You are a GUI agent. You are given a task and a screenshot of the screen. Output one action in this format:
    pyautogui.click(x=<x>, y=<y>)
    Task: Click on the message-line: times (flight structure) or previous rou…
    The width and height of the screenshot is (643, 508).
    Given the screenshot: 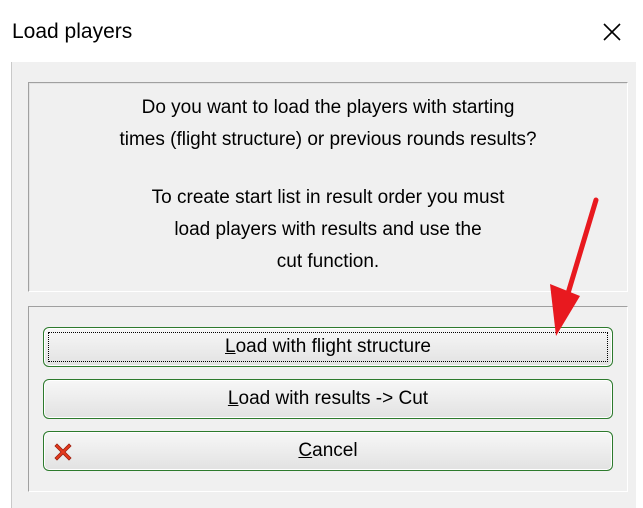 What is the action you would take?
    pyautogui.click(x=328, y=139)
    